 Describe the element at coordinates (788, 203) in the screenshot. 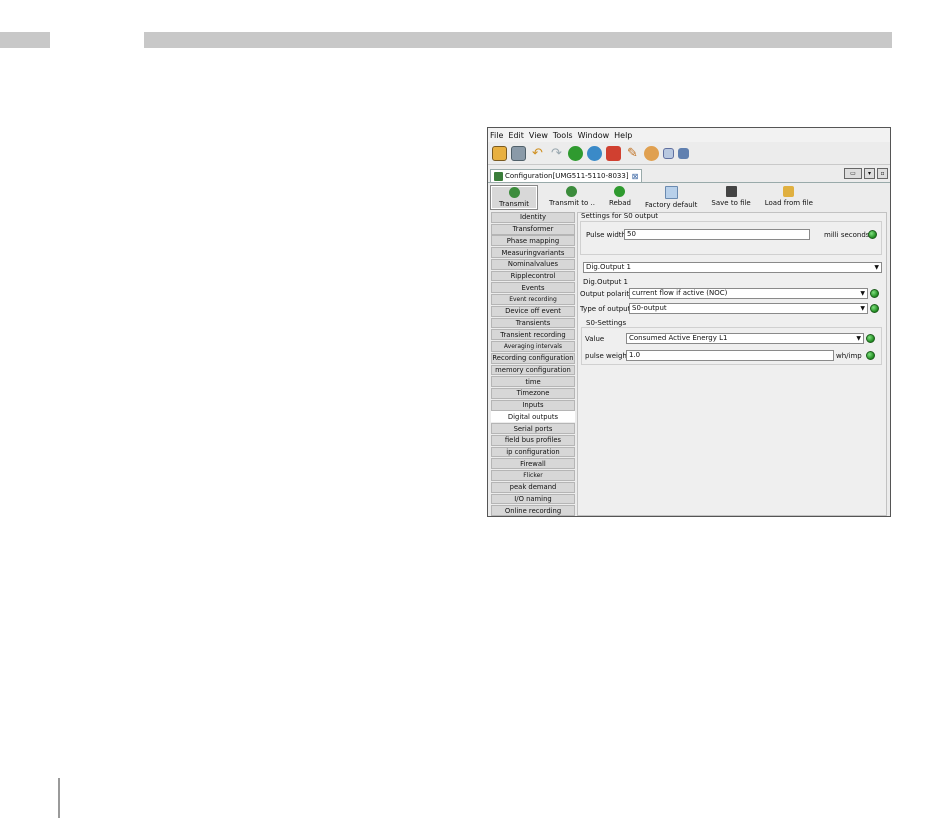

I see `load-from-file-label: Load from file` at that location.